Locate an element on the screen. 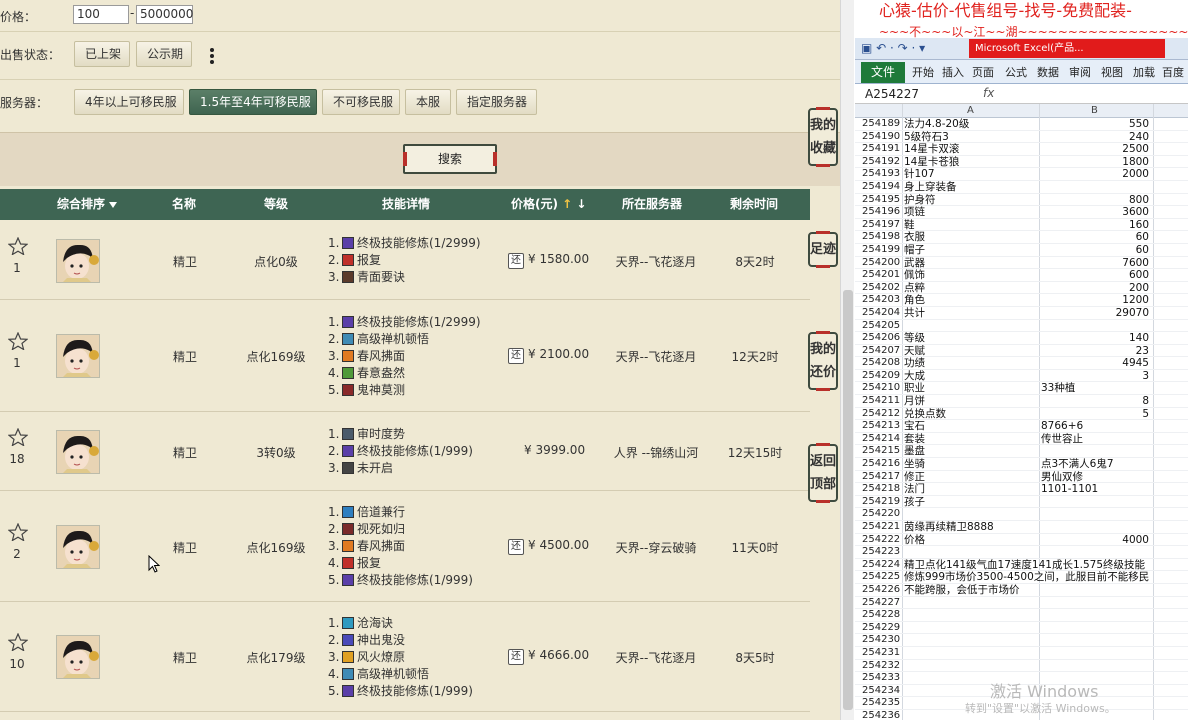  cell-a: 大成 is located at coordinates (971, 376).